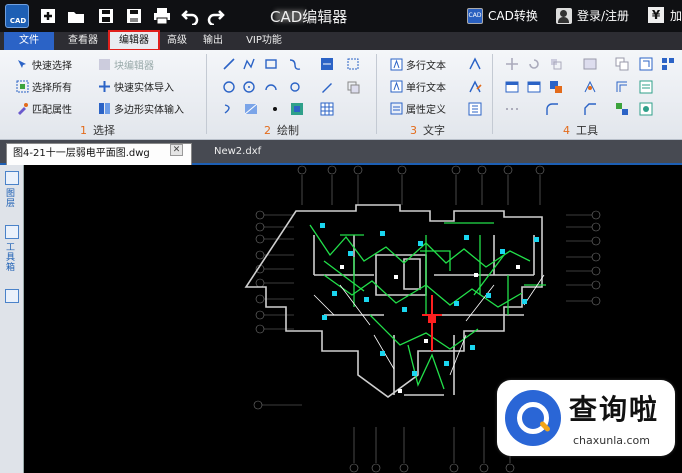 The width and height of the screenshot is (682, 473). I want to click on title-bar: CAD CAD编辑器 CAD CAD转换 登录/注册 ¥ 加, so click(341, 16).